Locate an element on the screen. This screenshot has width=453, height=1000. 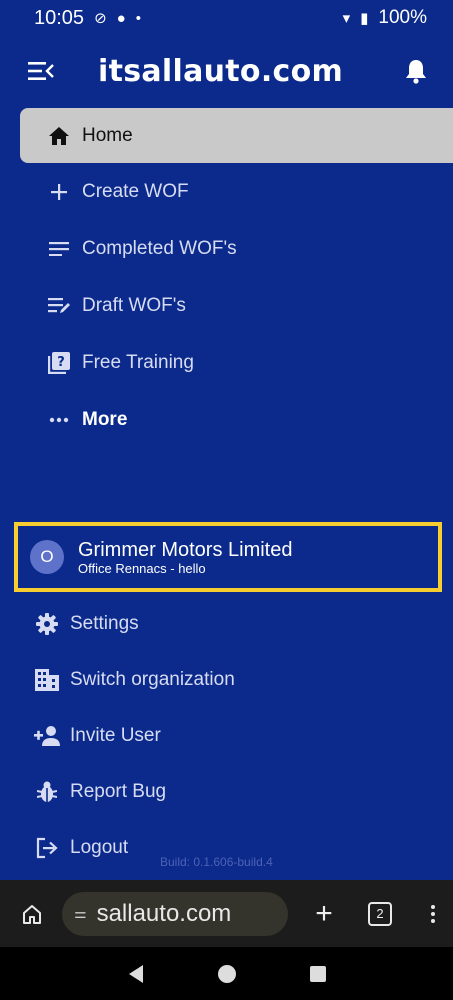
nav-item-free-training: ? Free Training is located at coordinates (226, 362).